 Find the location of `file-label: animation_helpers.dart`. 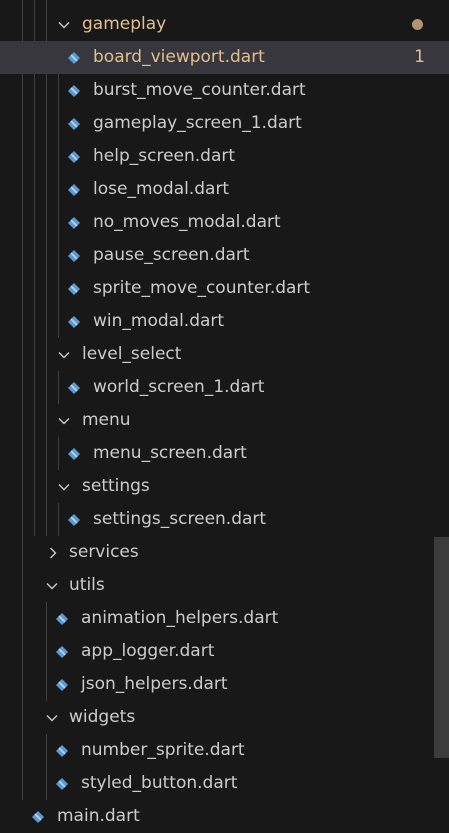

file-label: animation_helpers.dart is located at coordinates (180, 618).